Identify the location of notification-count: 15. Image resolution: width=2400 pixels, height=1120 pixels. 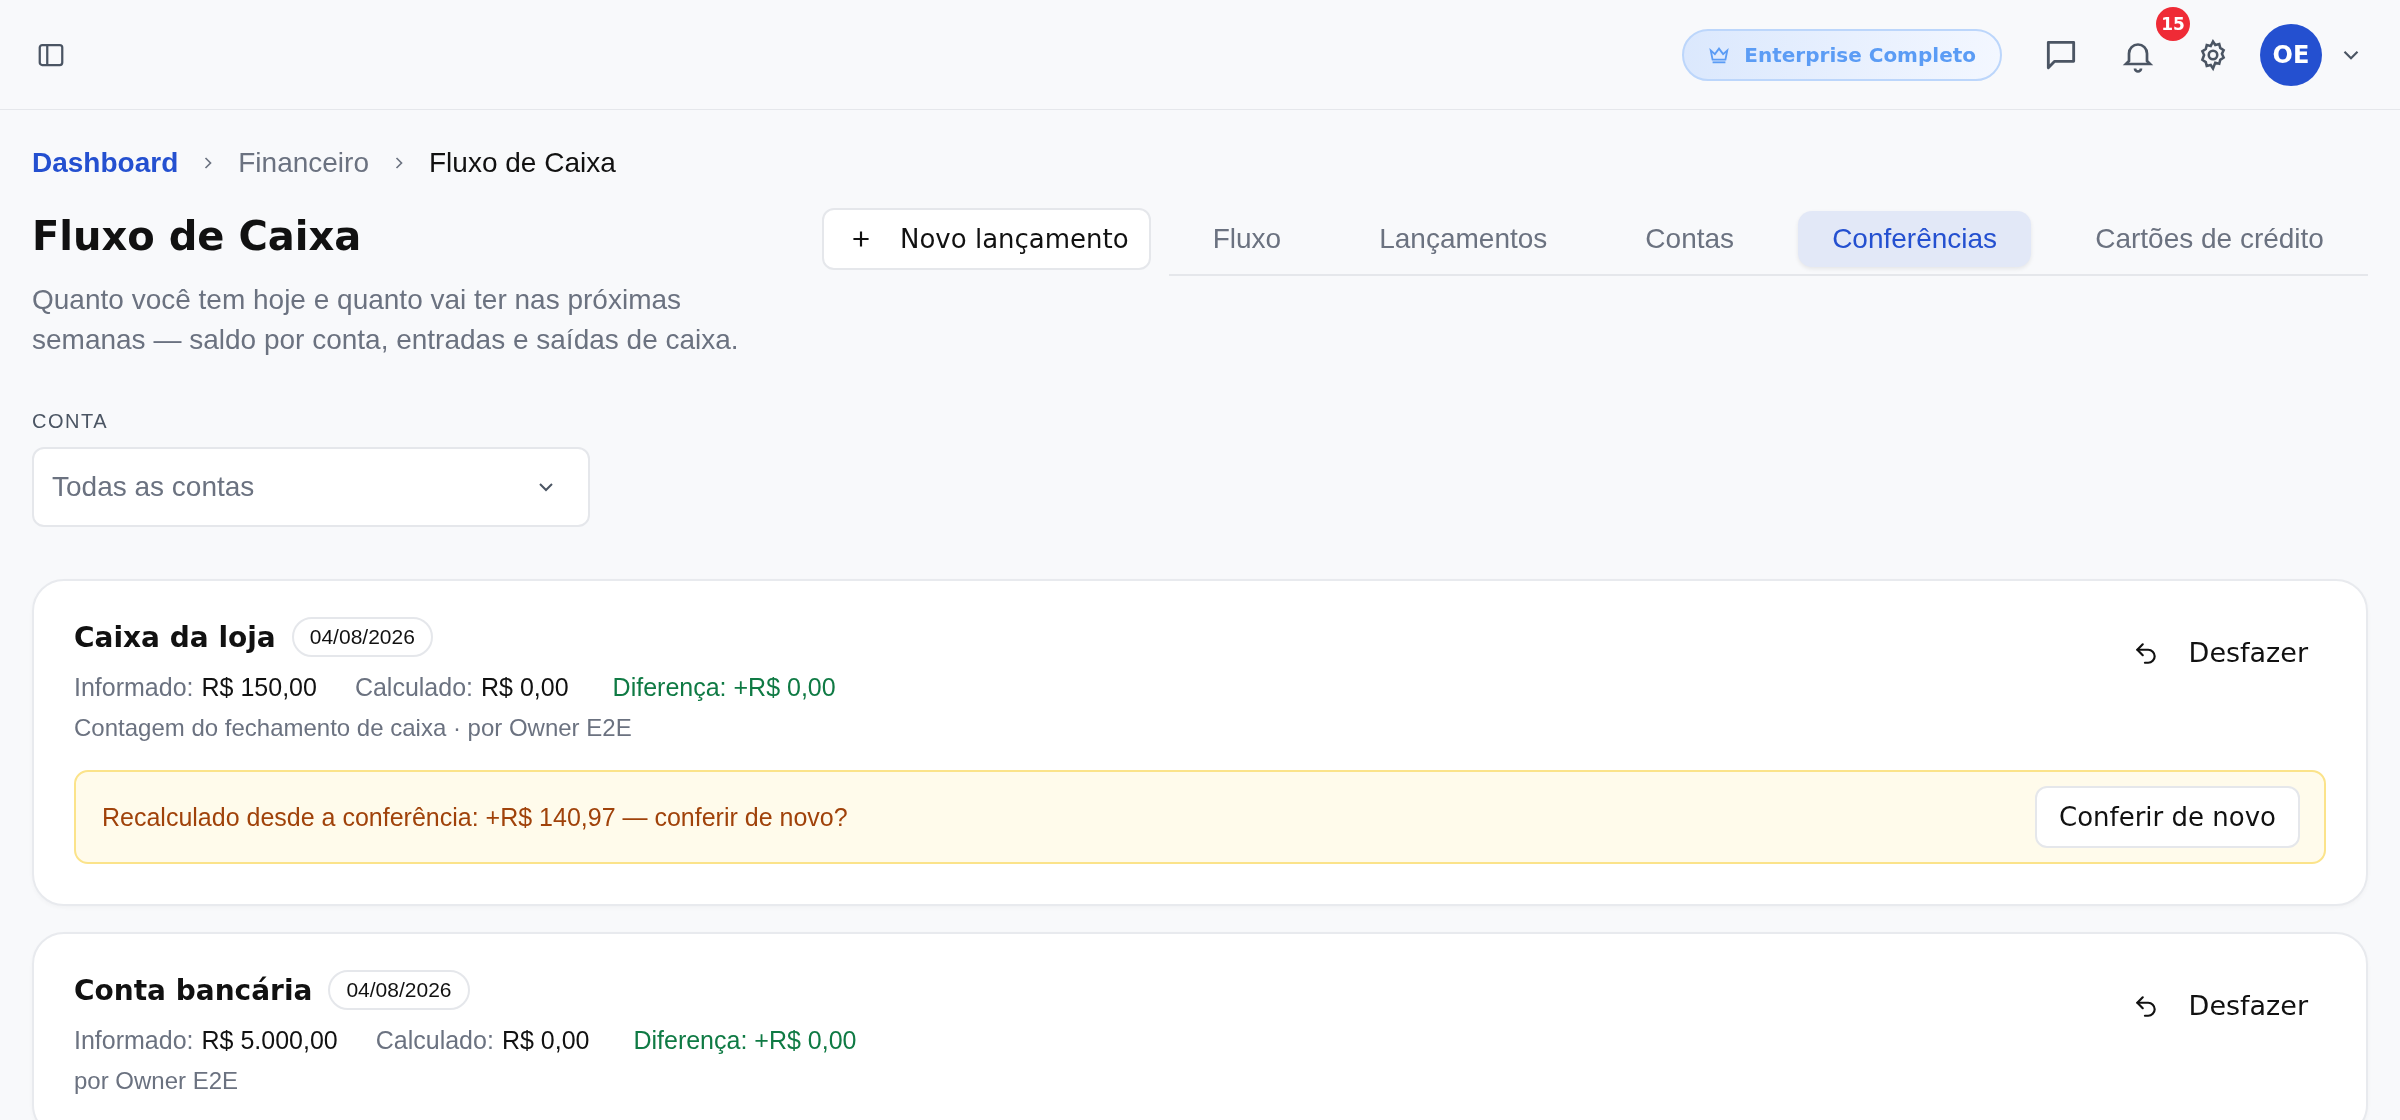
(2173, 23).